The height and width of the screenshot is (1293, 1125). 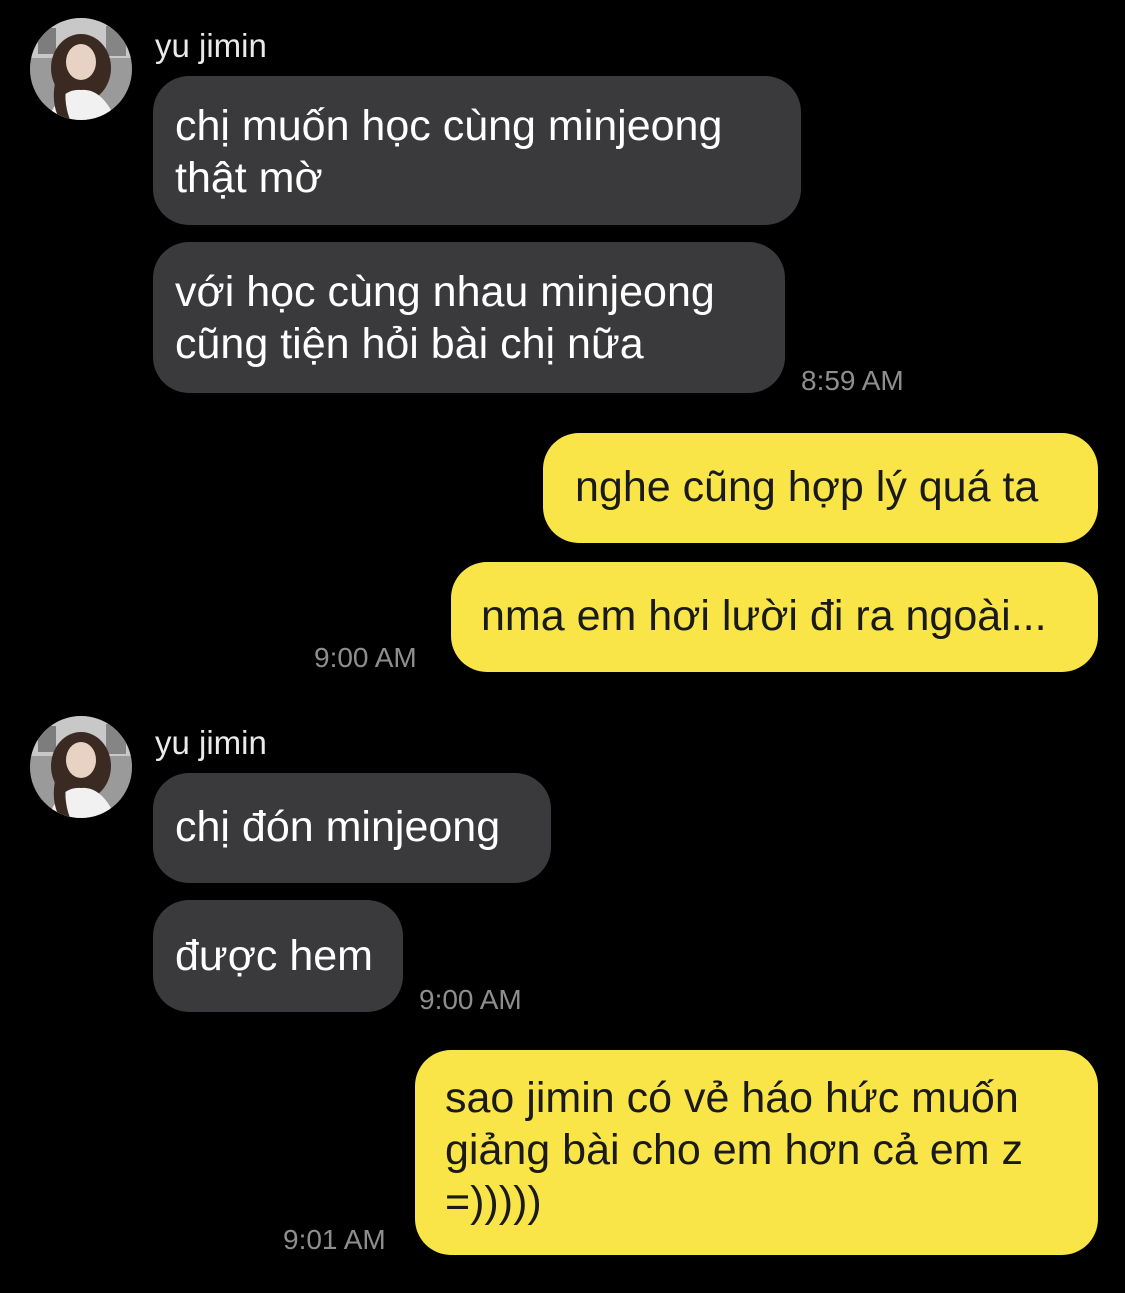 I want to click on message-timestamp: 9:01 AM, so click(x=334, y=1239).